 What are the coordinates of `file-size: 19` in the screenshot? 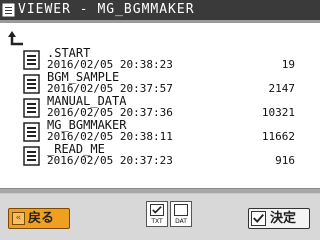 It's located at (288, 64).